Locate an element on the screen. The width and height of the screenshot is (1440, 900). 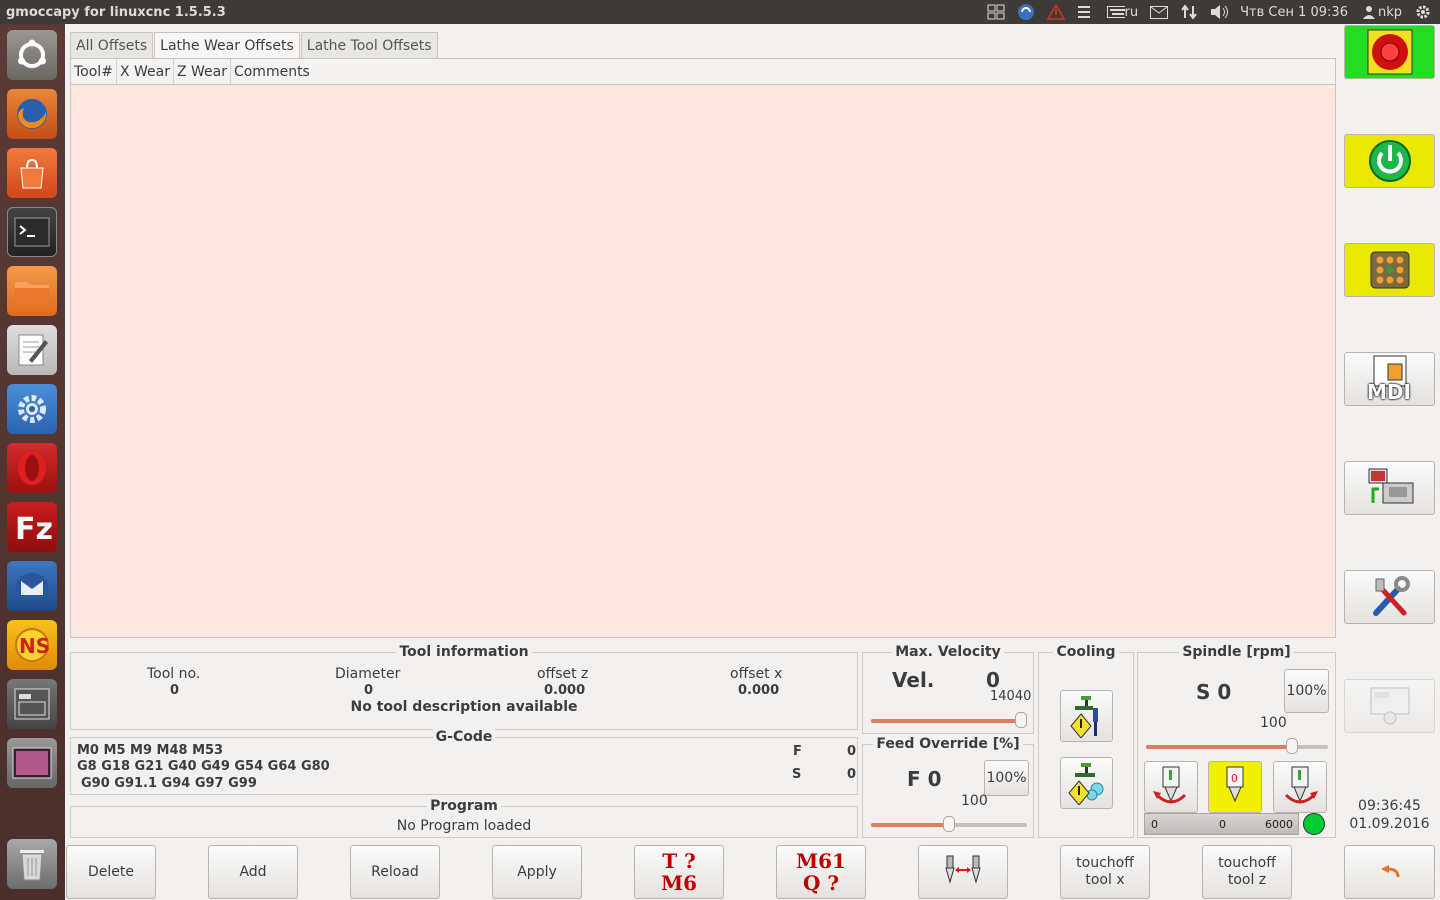
touchoff-x-line-2: tool x is located at coordinates (1105, 880).